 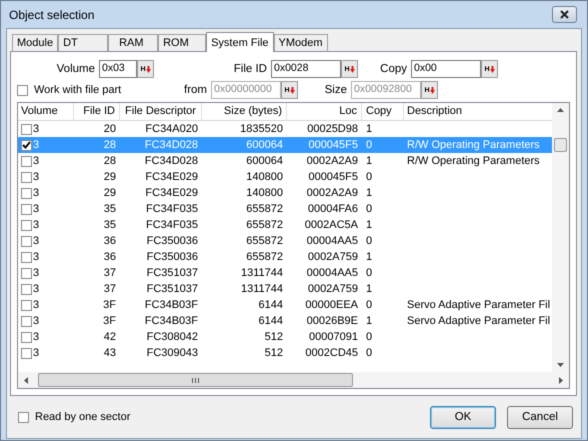 What do you see at coordinates (560, 365) in the screenshot?
I see `scroll-down-icon` at bounding box center [560, 365].